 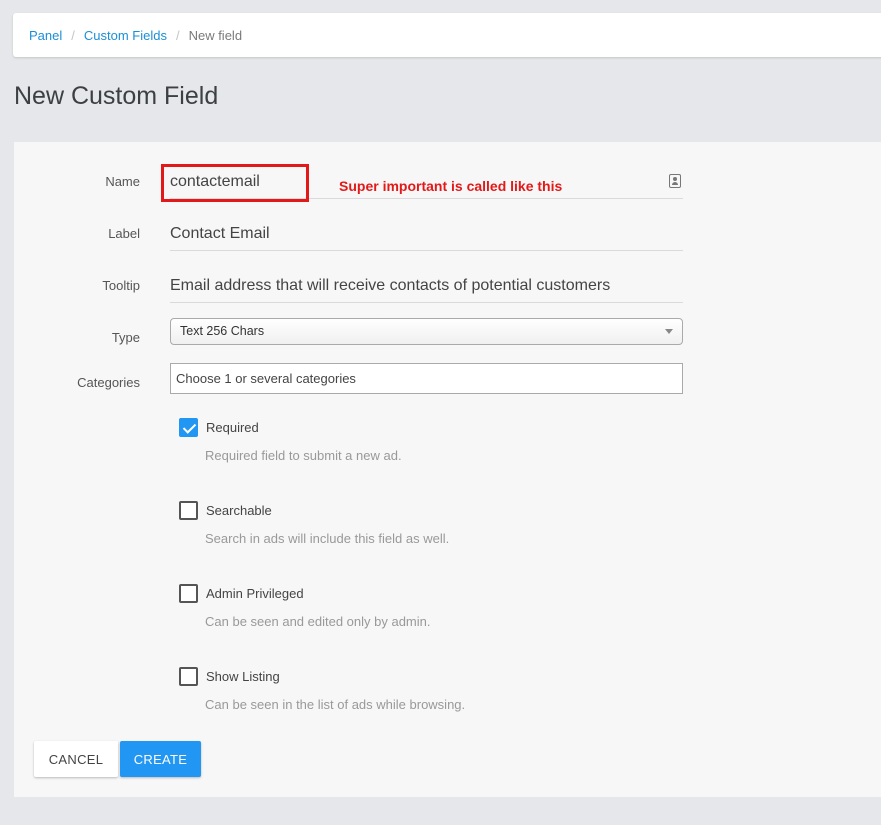 What do you see at coordinates (116, 96) in the screenshot?
I see `page-title: New Custom Field` at bounding box center [116, 96].